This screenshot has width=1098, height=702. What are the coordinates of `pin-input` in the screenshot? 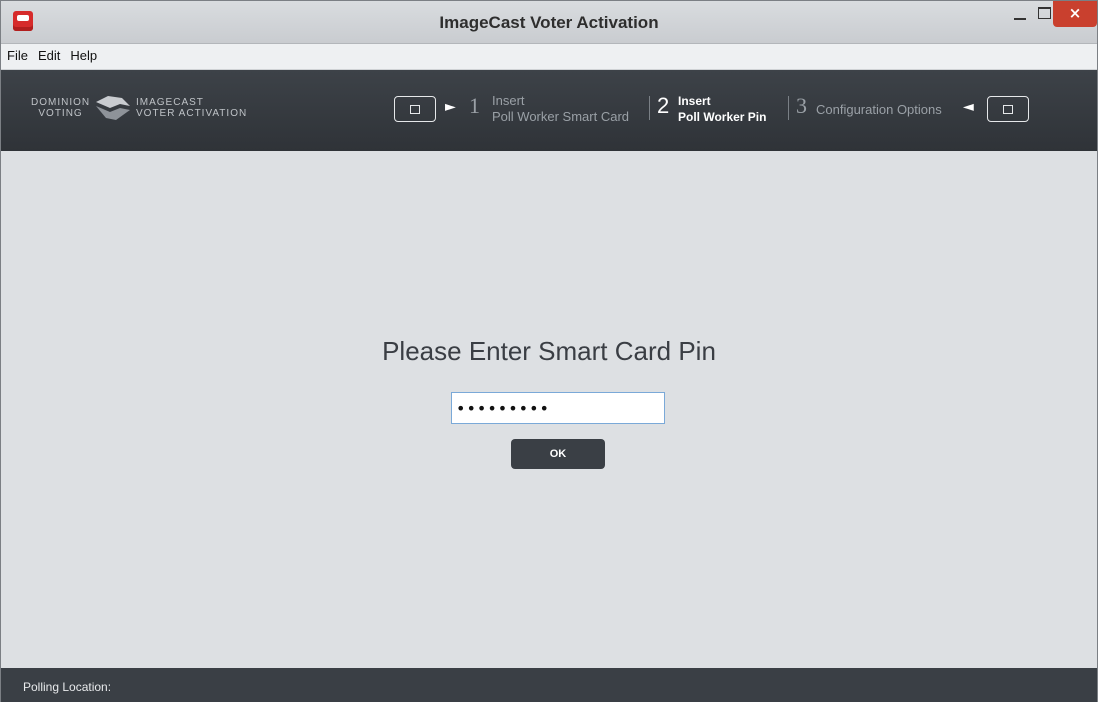 It's located at (558, 408).